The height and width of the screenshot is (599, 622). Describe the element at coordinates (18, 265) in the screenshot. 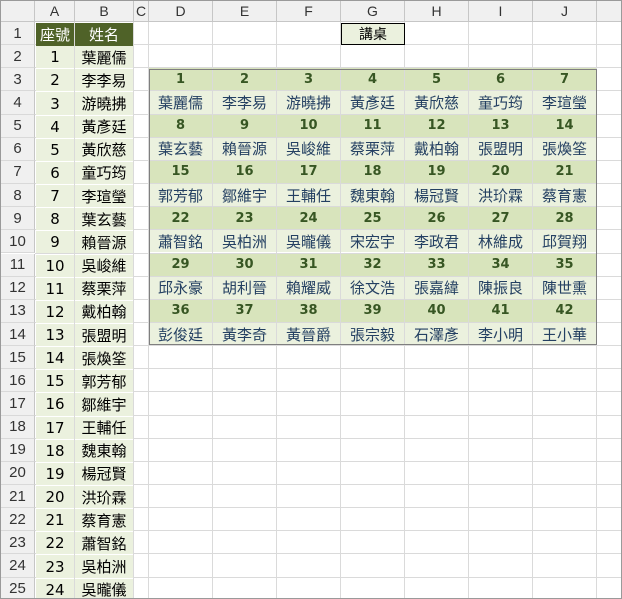

I see `row-header-11: 11` at that location.